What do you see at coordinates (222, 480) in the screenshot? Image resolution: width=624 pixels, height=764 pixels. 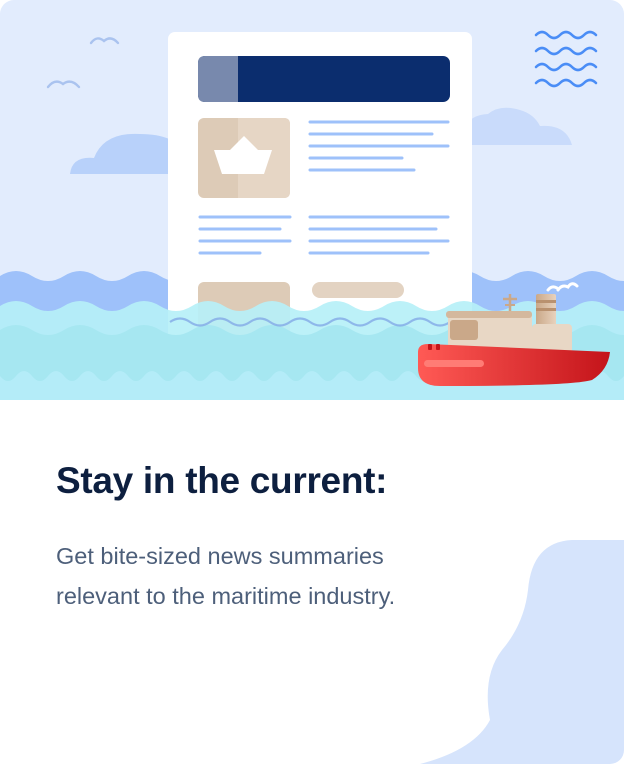 I see `headline: Stay in the current:` at bounding box center [222, 480].